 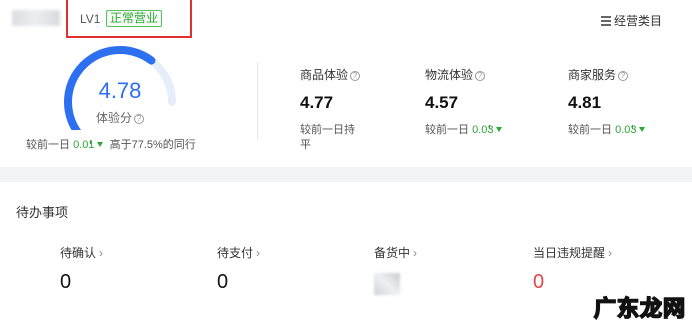 I want to click on todo-item-violation-alert: 当日违规提醒 › 0, so click(x=572, y=269).